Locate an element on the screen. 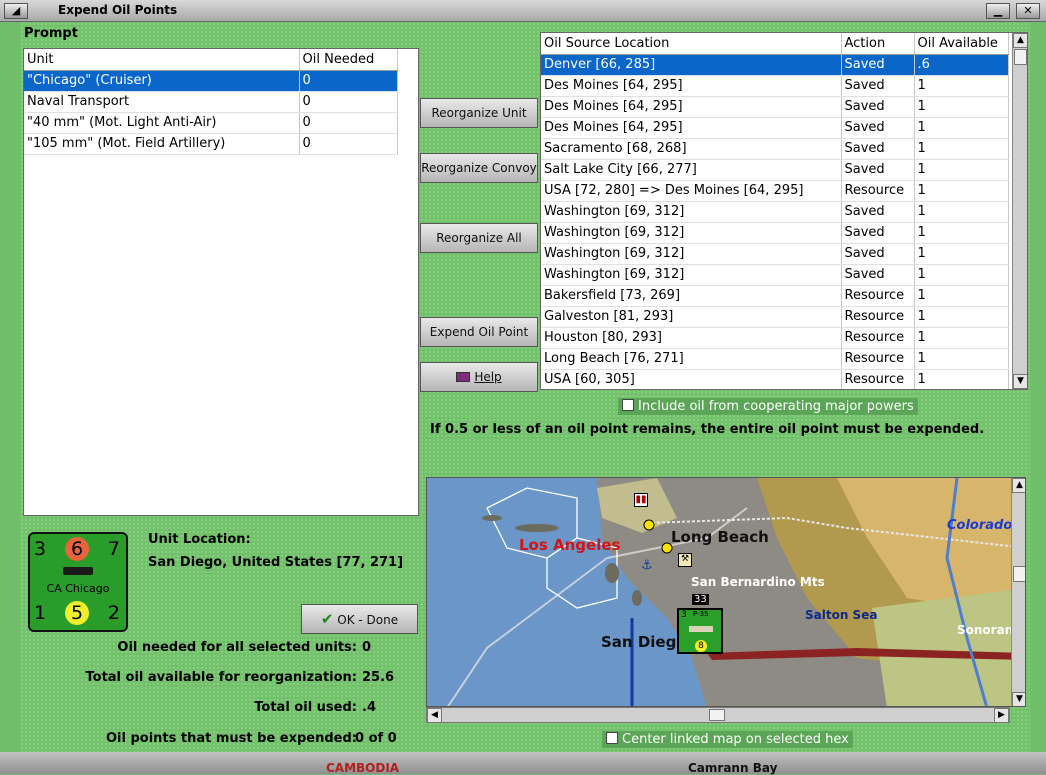 The width and height of the screenshot is (1046, 775). oil-table-scrollbar: ▲ ▼ is located at coordinates (1019, 211).